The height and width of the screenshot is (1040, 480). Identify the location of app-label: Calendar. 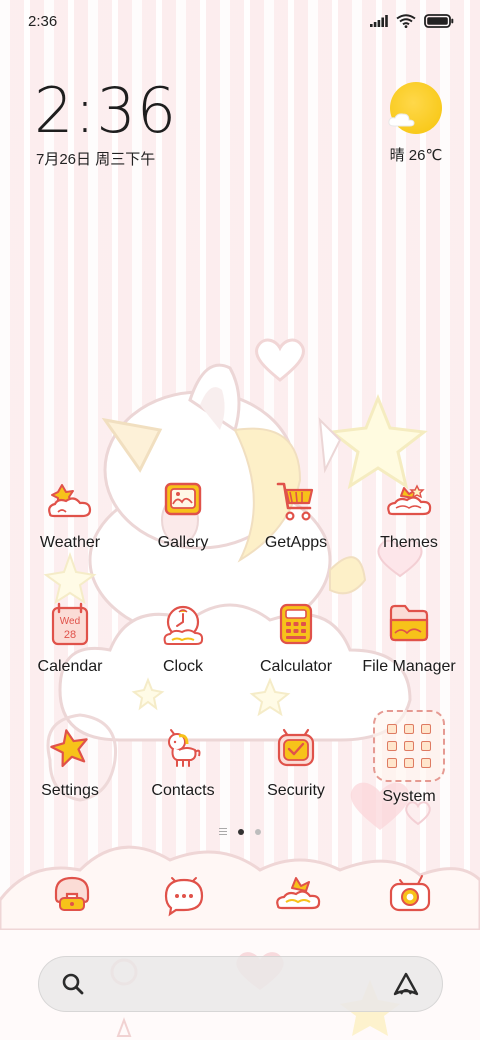
(70, 666).